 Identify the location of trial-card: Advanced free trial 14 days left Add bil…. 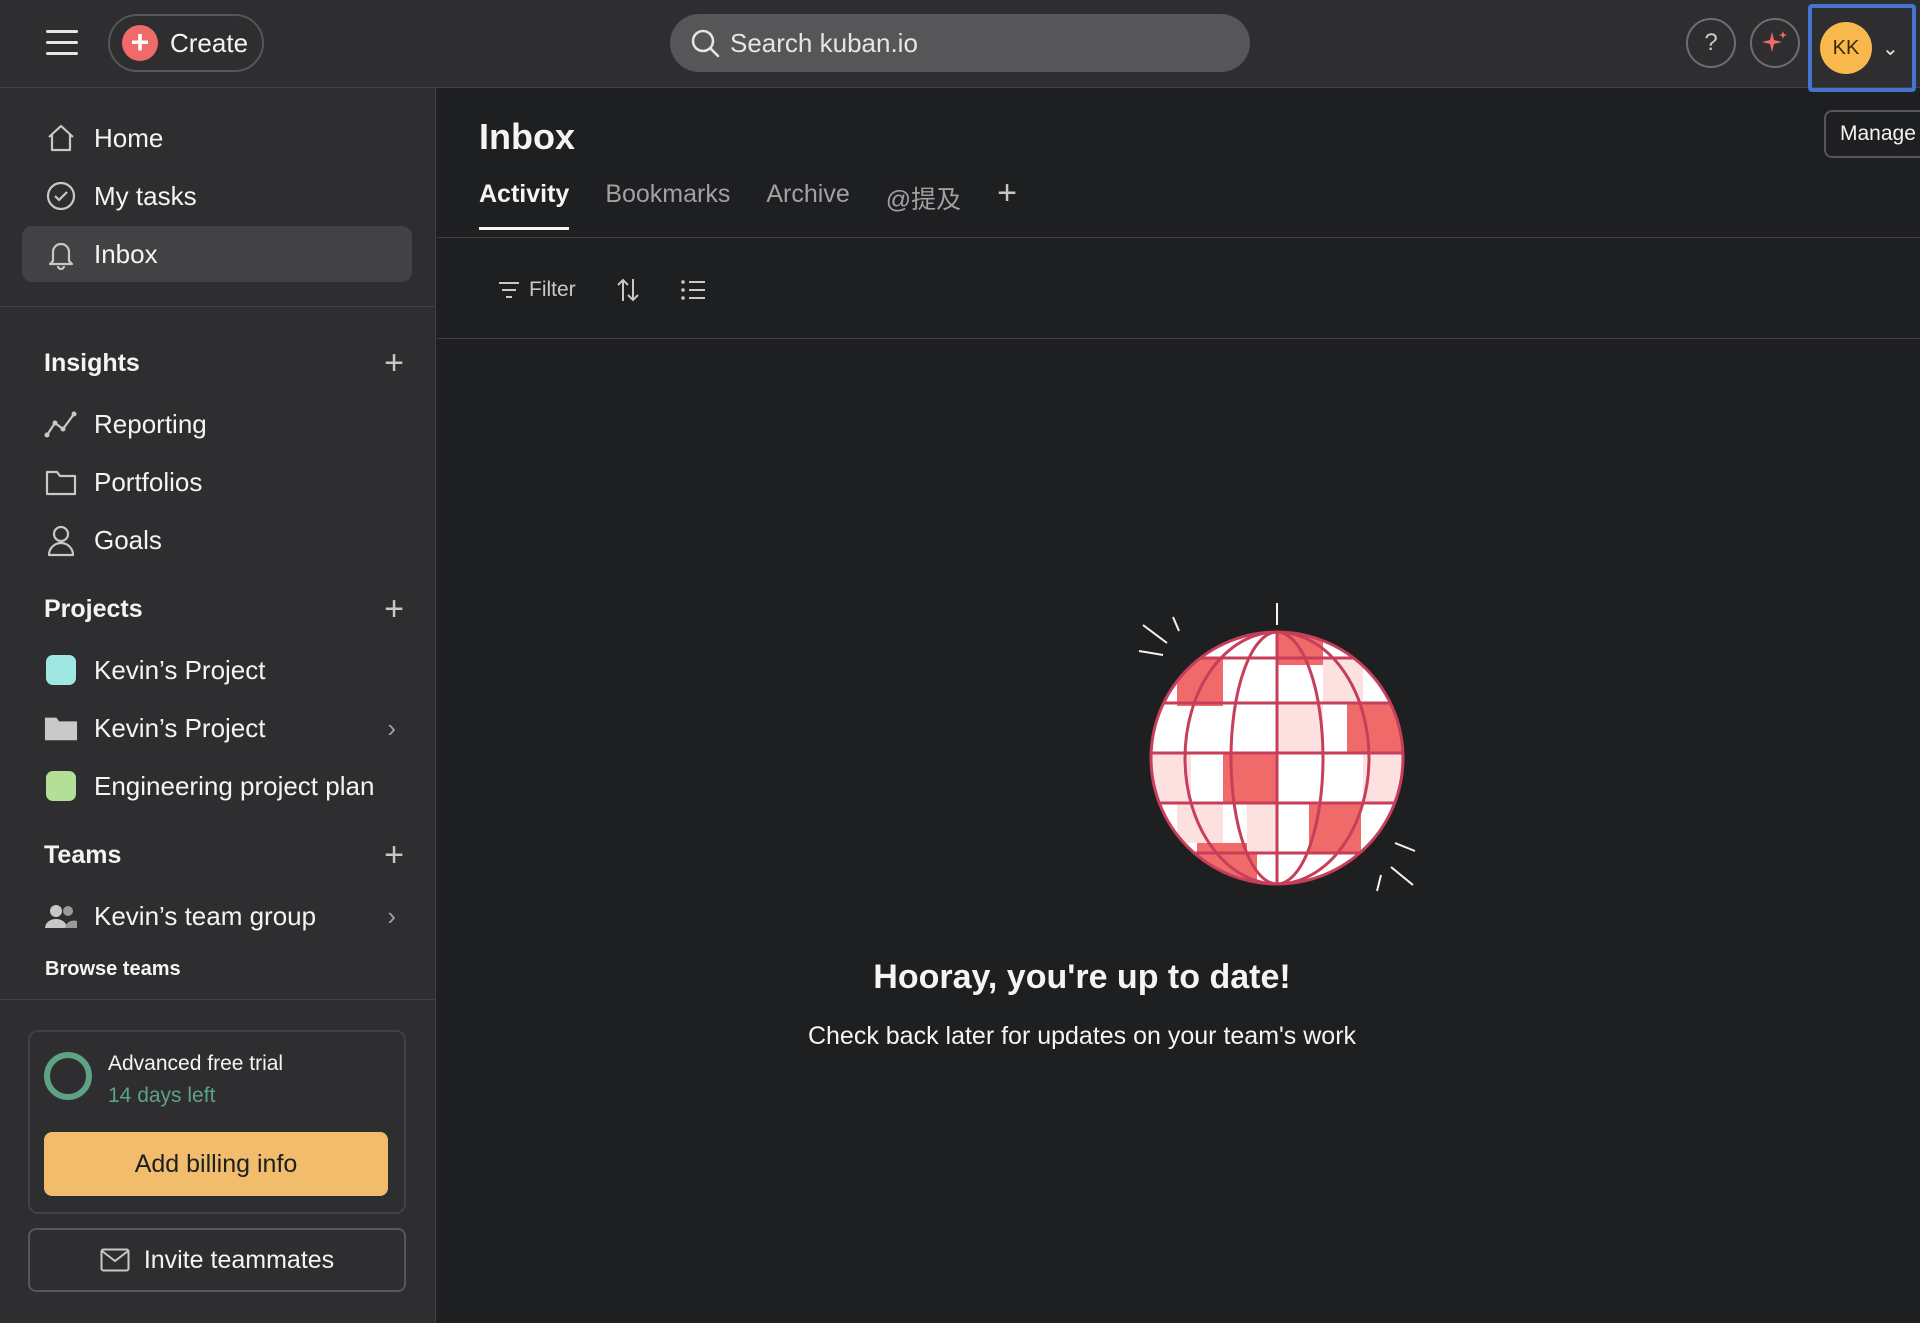
(217, 1122).